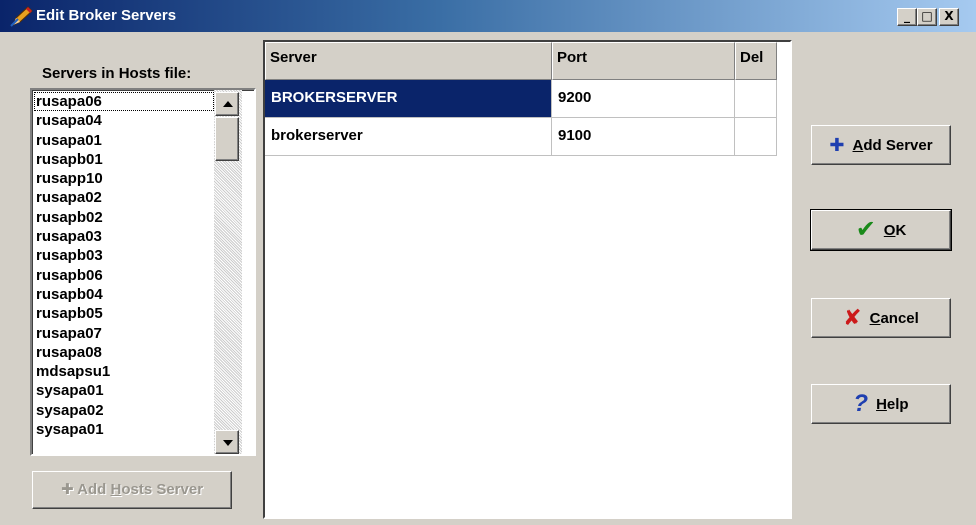 The width and height of the screenshot is (976, 525). Describe the element at coordinates (121, 313) in the screenshot. I see `list-item: rusapb05` at that location.